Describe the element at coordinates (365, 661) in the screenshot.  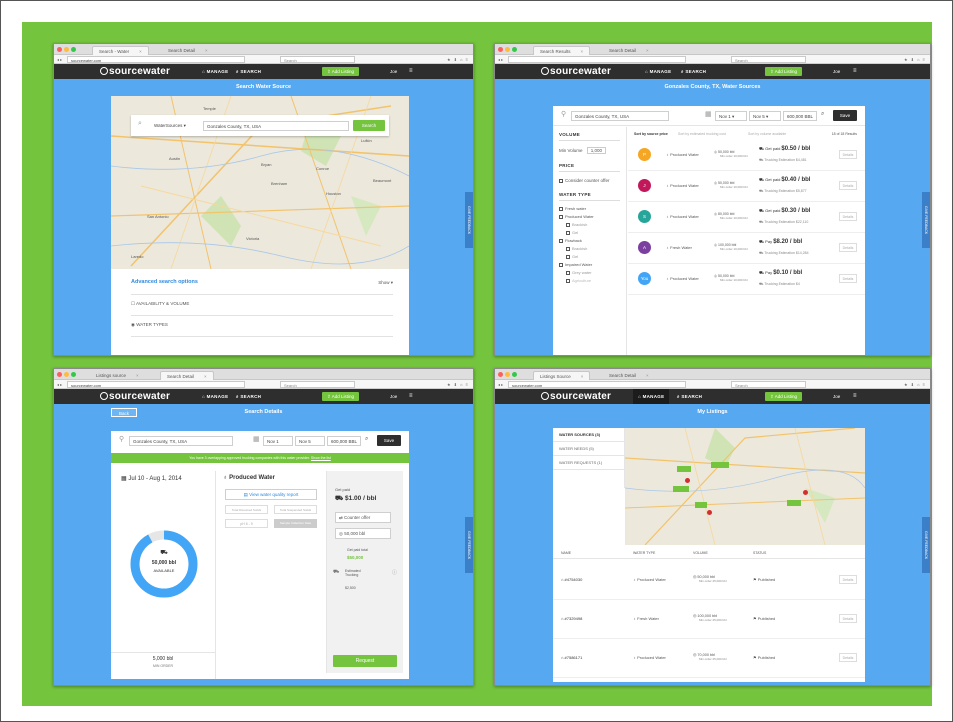
I see `request-button: Request` at that location.